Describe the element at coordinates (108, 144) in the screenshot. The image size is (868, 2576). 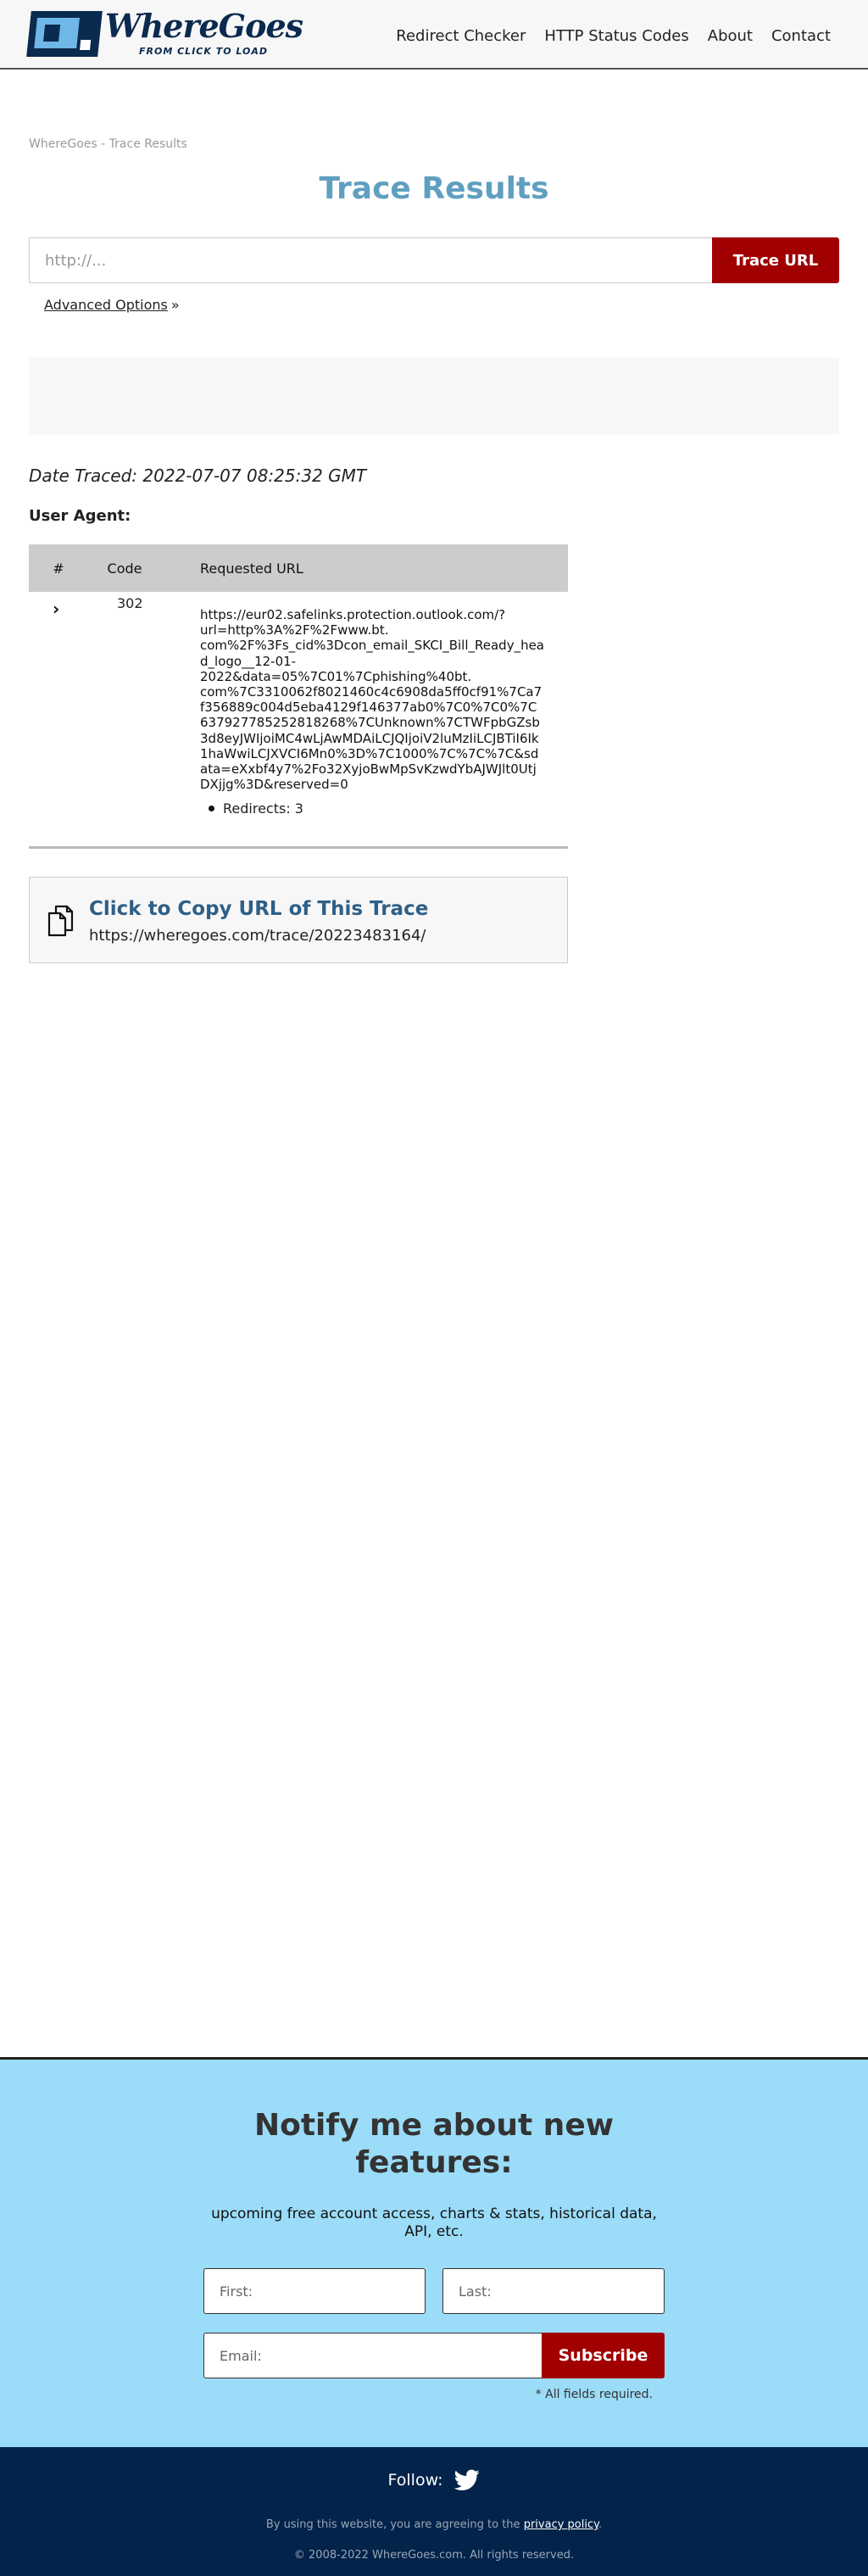
I see `breadcrumb: WhereGoes - Trace Results` at that location.